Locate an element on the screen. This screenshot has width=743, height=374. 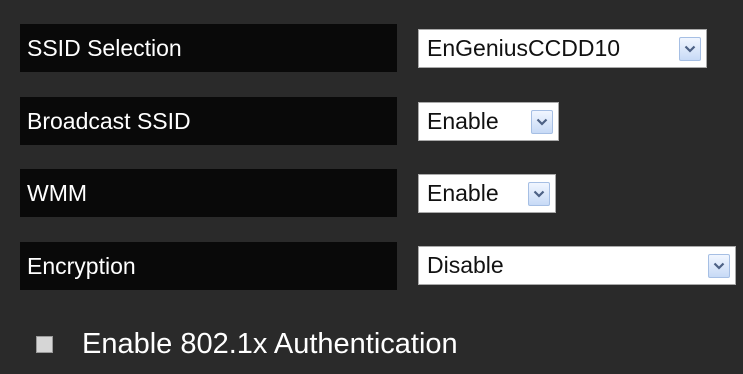
wmm-select: Enable is located at coordinates (487, 193).